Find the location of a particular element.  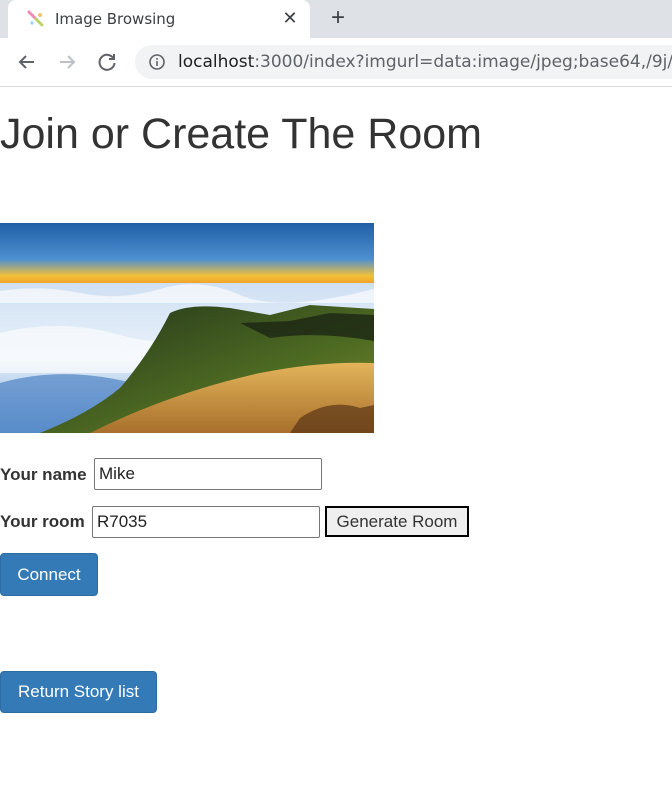

room-label: Your room is located at coordinates (42, 521).